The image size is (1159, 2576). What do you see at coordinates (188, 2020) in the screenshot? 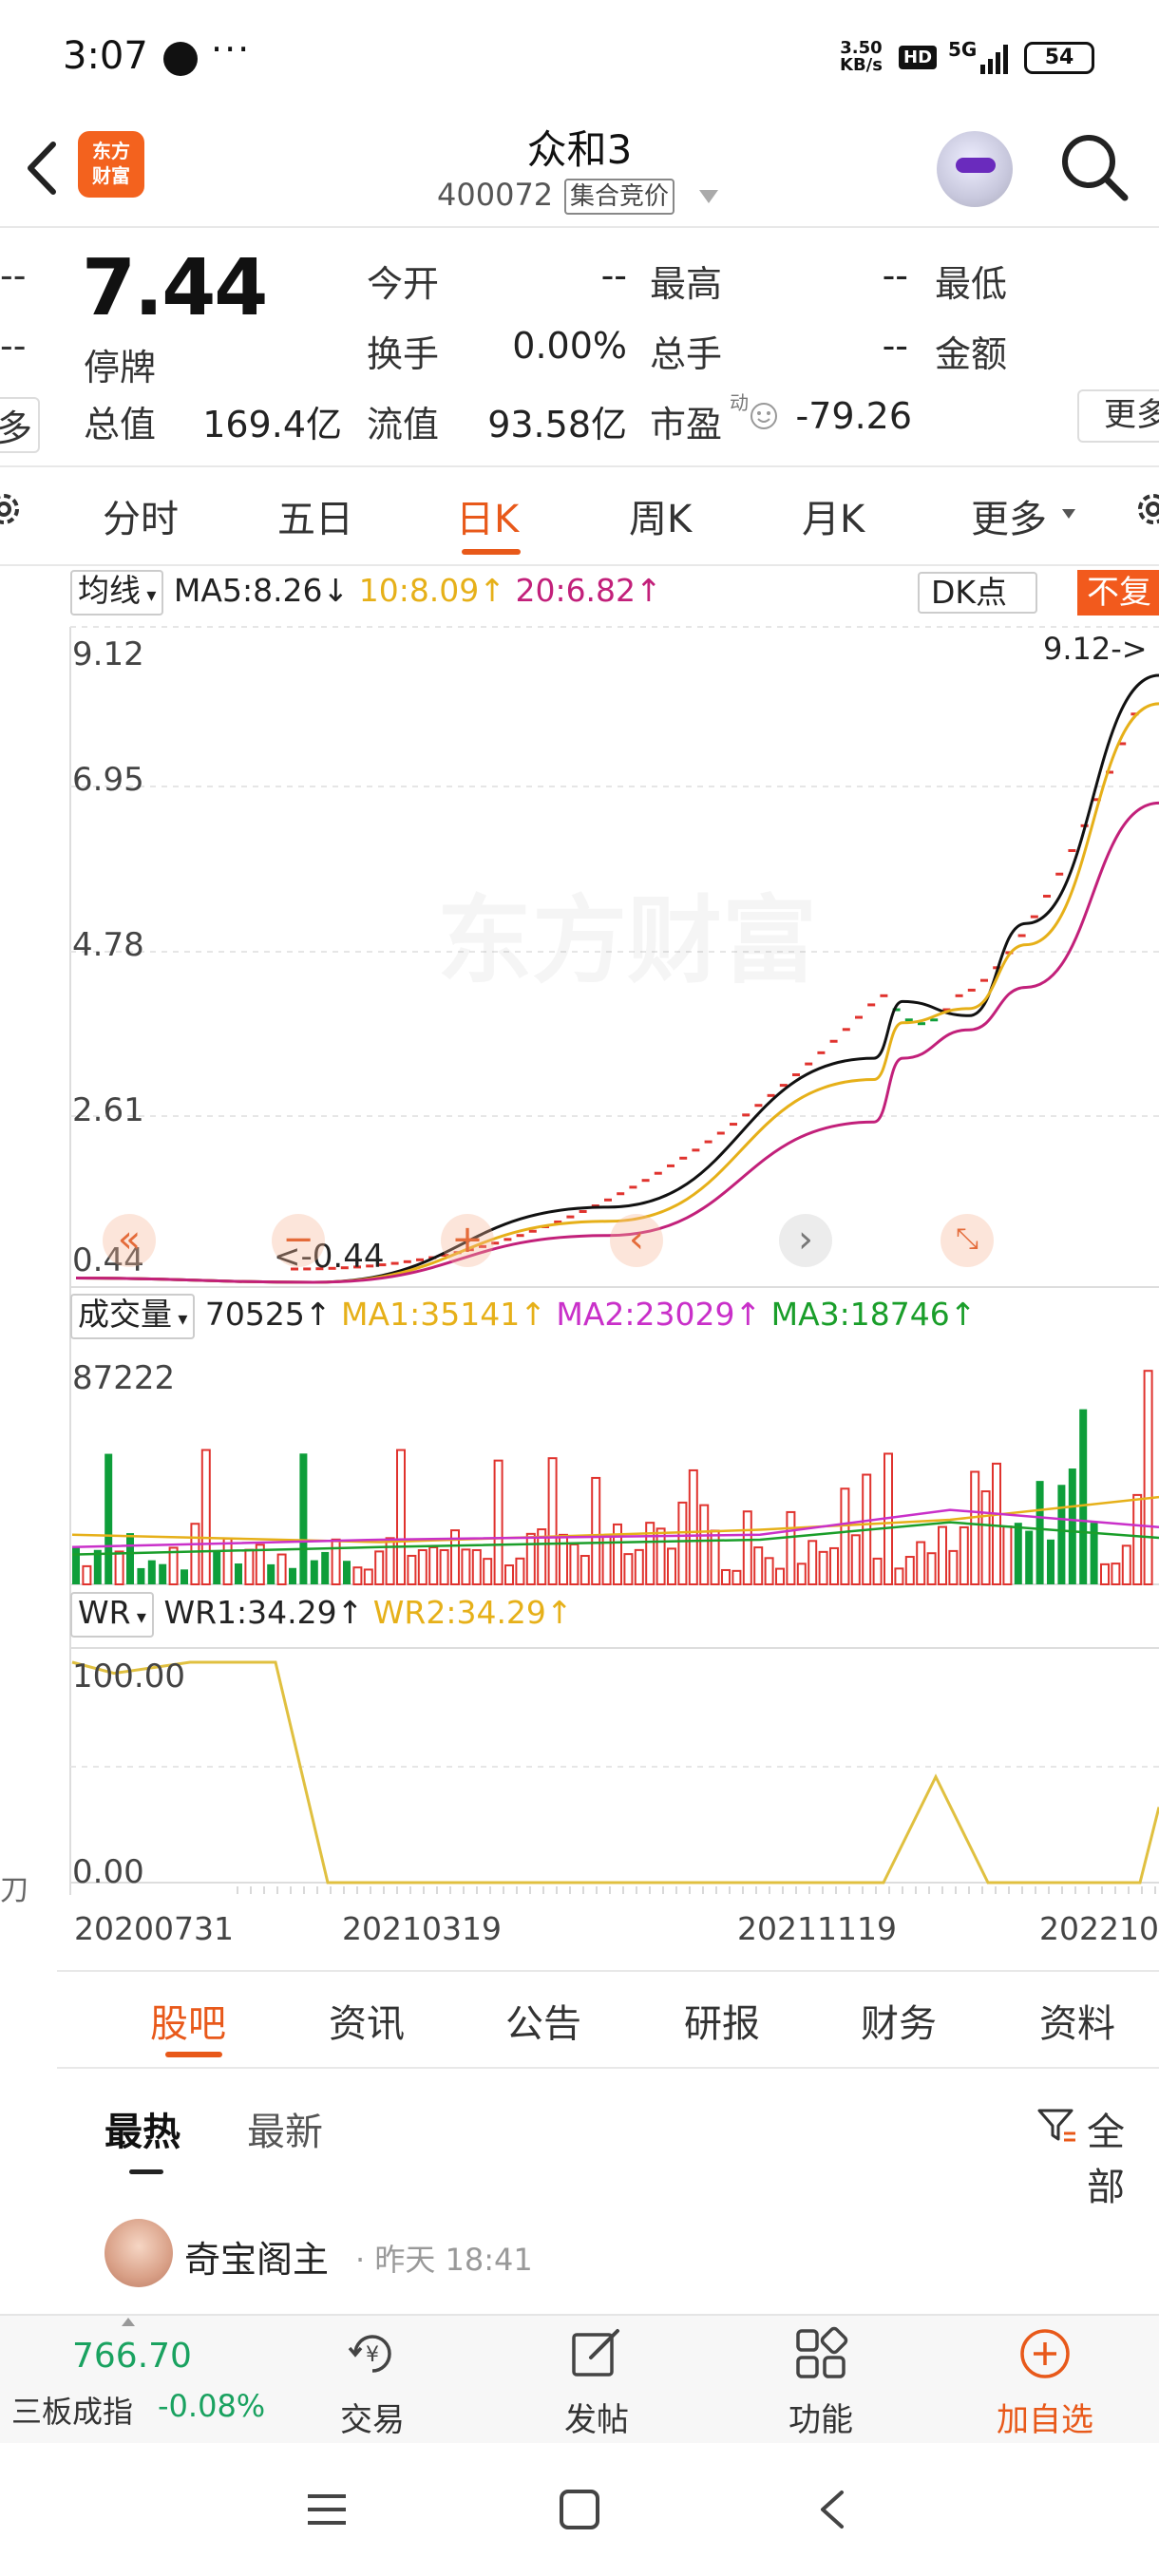
I see `tab-forum: 股吧` at bounding box center [188, 2020].